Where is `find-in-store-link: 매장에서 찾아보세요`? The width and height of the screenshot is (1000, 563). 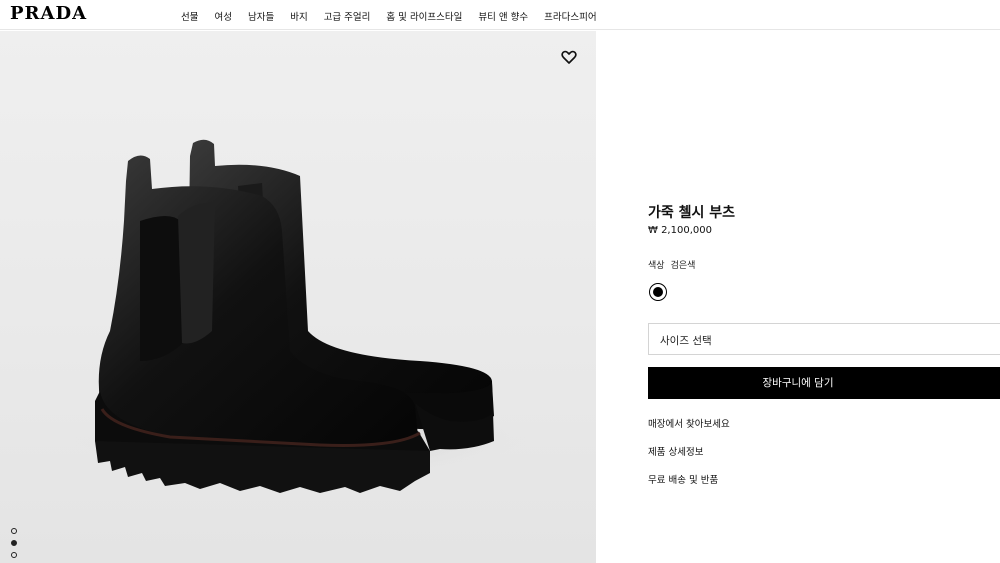
find-in-store-link: 매장에서 찾아보세요 is located at coordinates (689, 423).